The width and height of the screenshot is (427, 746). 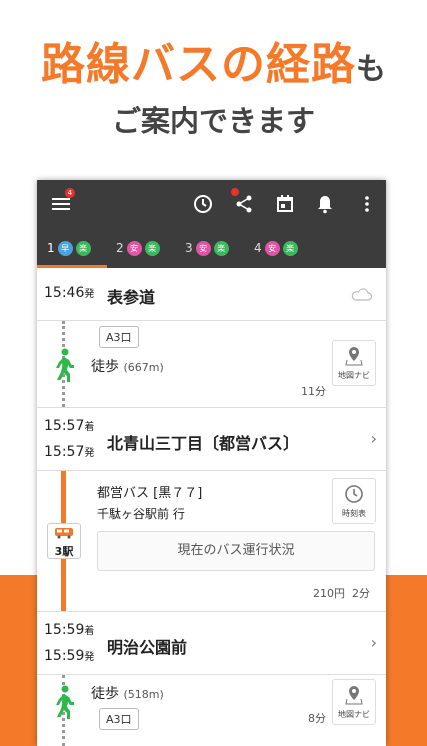 What do you see at coordinates (189, 248) in the screenshot?
I see `route-tab-number: 3` at bounding box center [189, 248].